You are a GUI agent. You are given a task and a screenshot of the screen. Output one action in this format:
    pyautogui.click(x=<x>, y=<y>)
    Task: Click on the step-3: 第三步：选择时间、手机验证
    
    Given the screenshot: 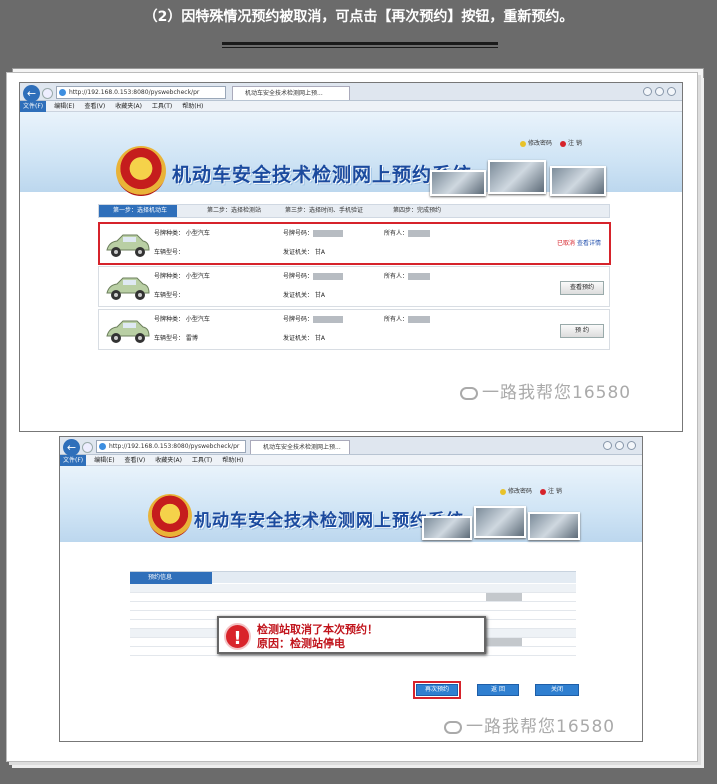 What is the action you would take?
    pyautogui.click(x=324, y=210)
    